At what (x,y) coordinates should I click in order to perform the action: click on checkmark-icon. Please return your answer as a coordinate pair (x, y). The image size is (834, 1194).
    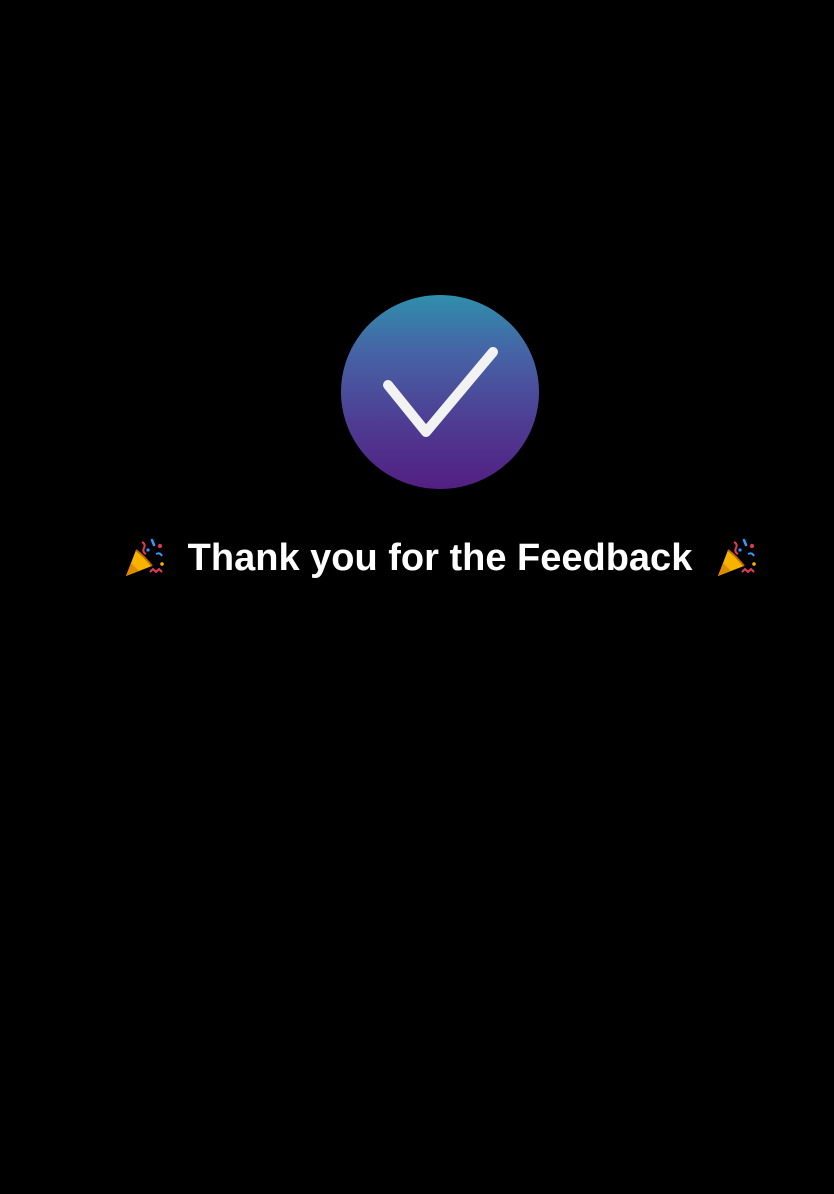
    Looking at the image, I should click on (440, 392).